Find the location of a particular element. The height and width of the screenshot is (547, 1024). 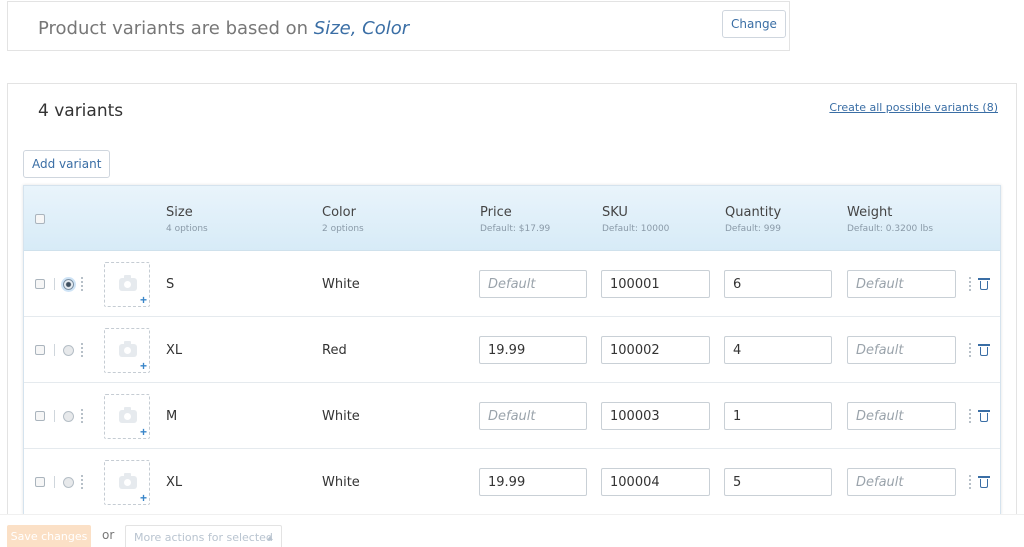

weight-column-header: Weight Default: 0.3200 lbs is located at coordinates (890, 219).